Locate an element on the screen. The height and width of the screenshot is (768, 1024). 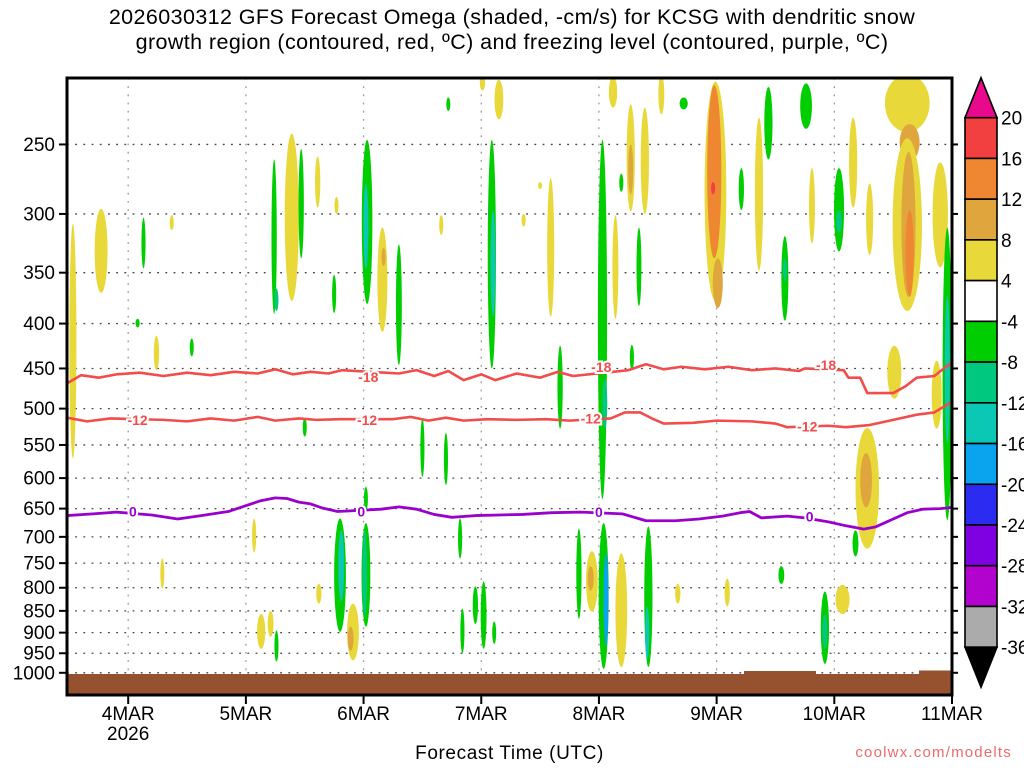
colorbar-arrow-top is located at coordinates (981, 97).